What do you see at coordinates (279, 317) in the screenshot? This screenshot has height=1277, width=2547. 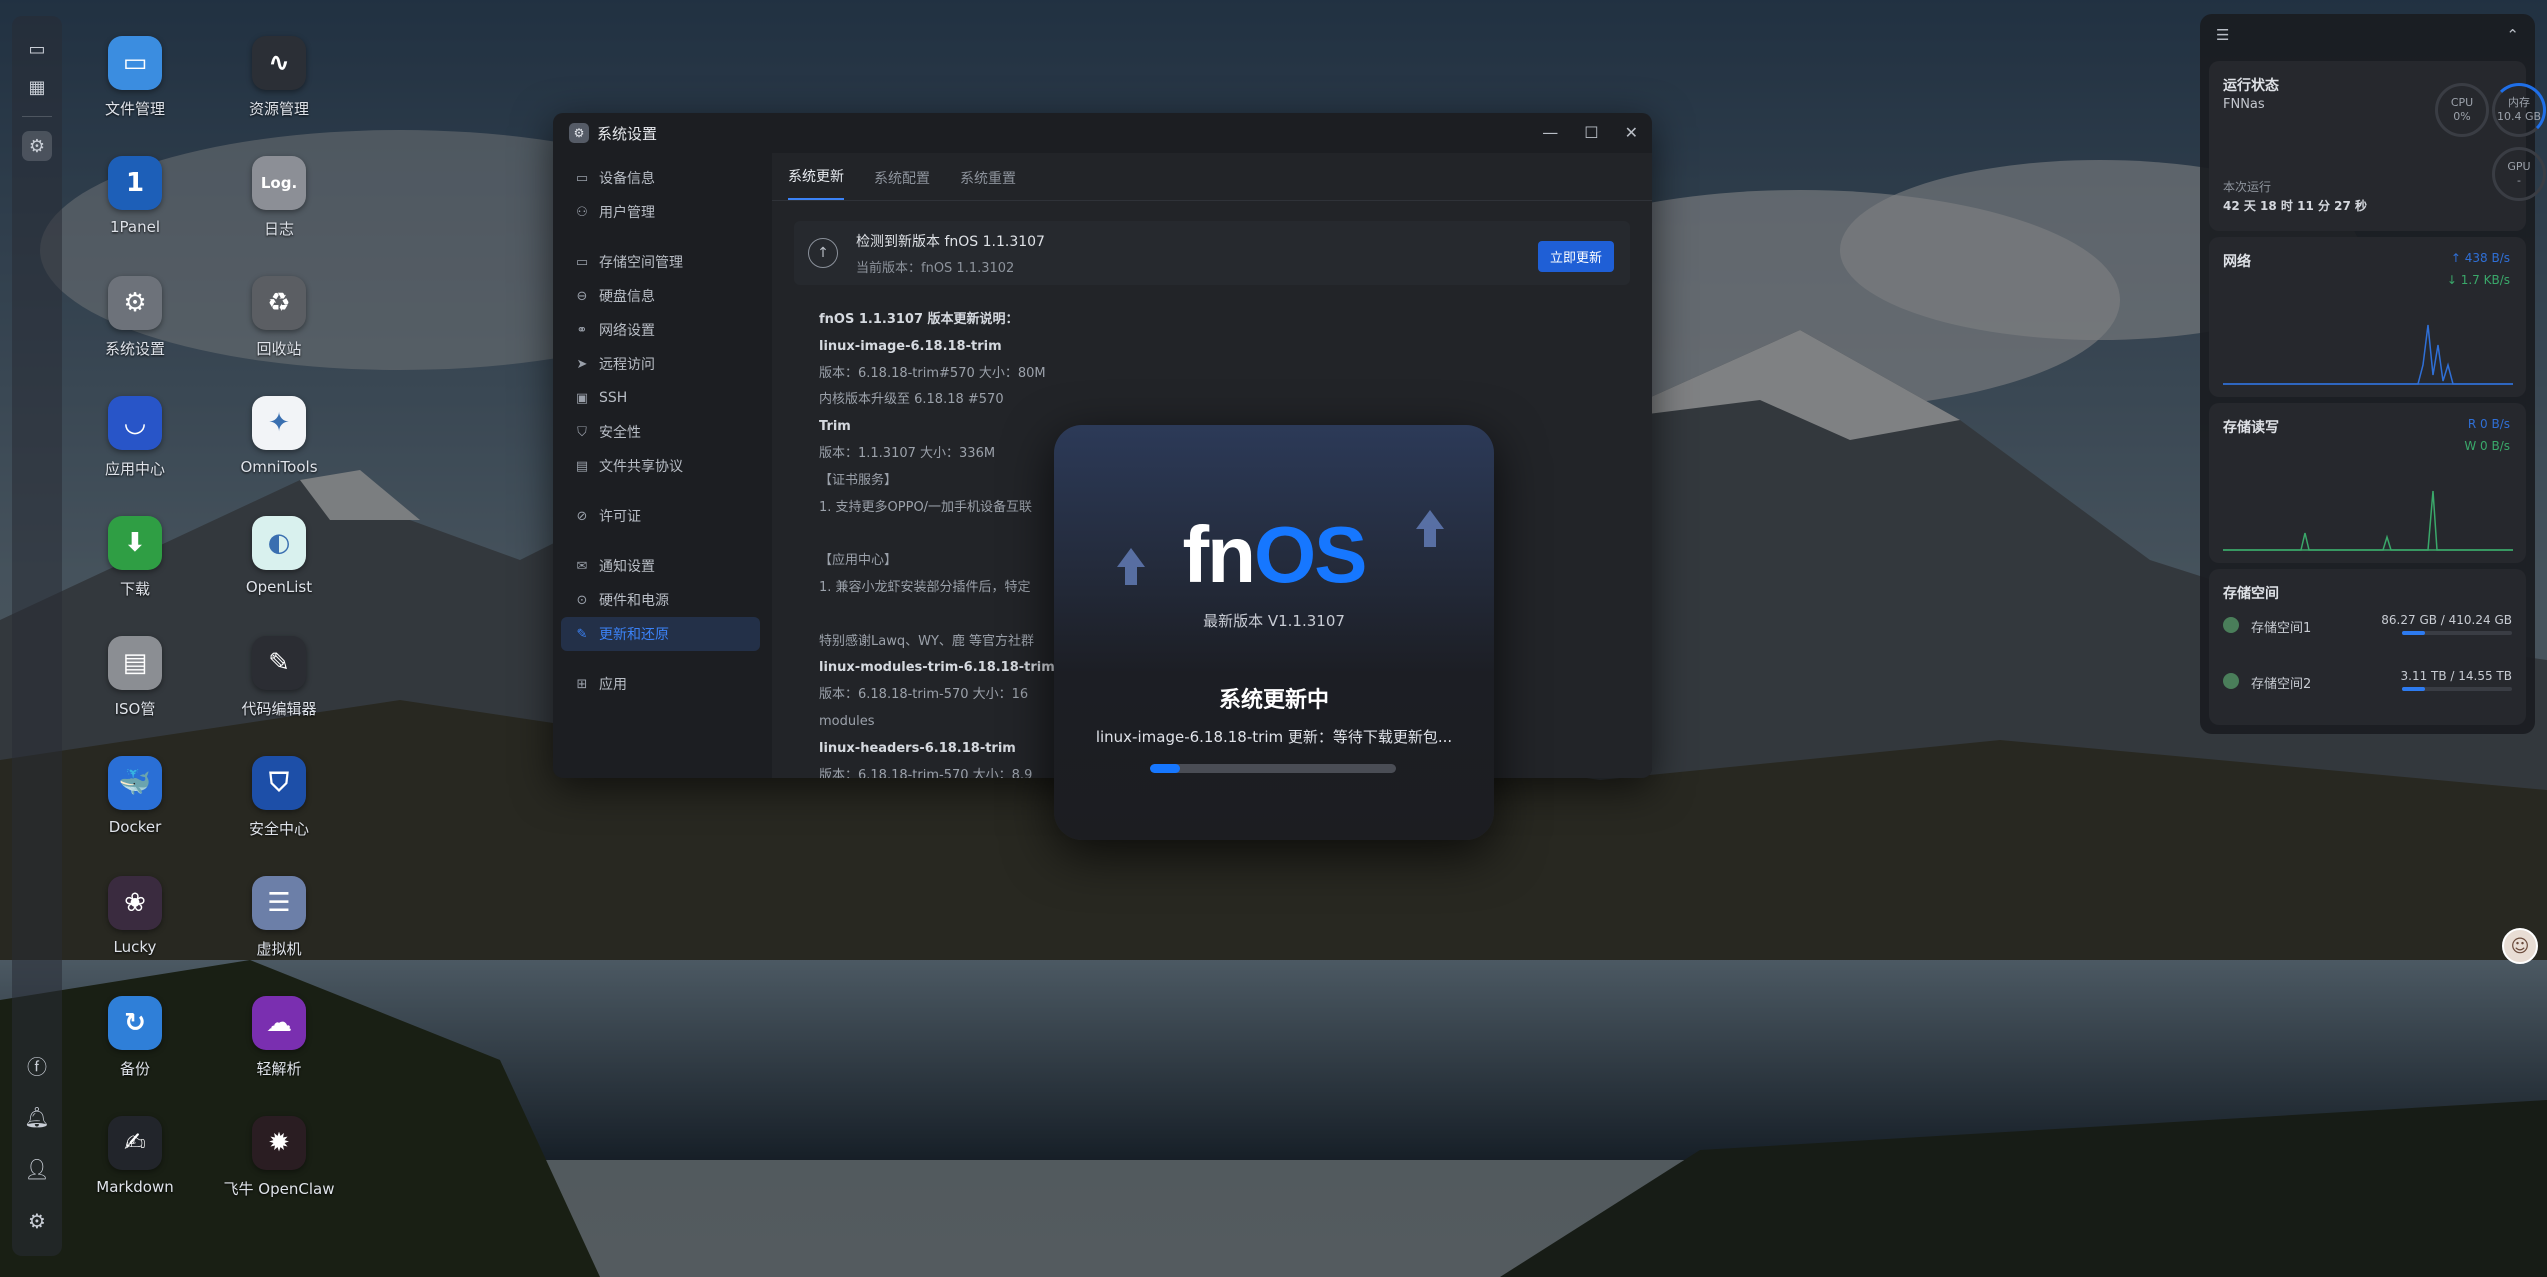 I see `desktop-app-icon: ♻ 回收站` at bounding box center [279, 317].